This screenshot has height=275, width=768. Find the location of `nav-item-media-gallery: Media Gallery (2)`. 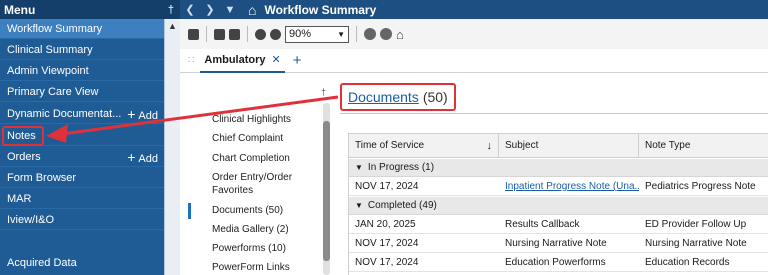

nav-item-media-gallery: Media Gallery (2) is located at coordinates (250, 229).